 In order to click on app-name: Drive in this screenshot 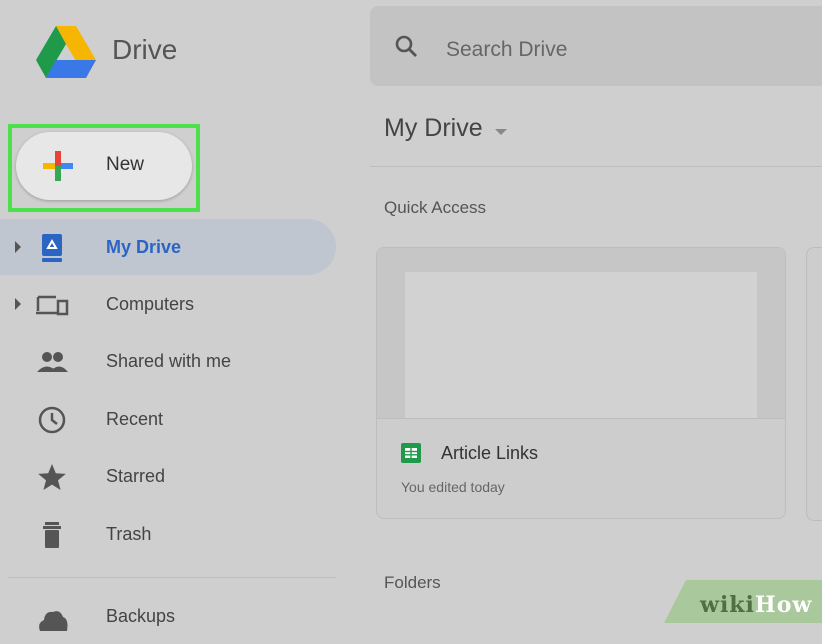, I will do `click(145, 49)`.